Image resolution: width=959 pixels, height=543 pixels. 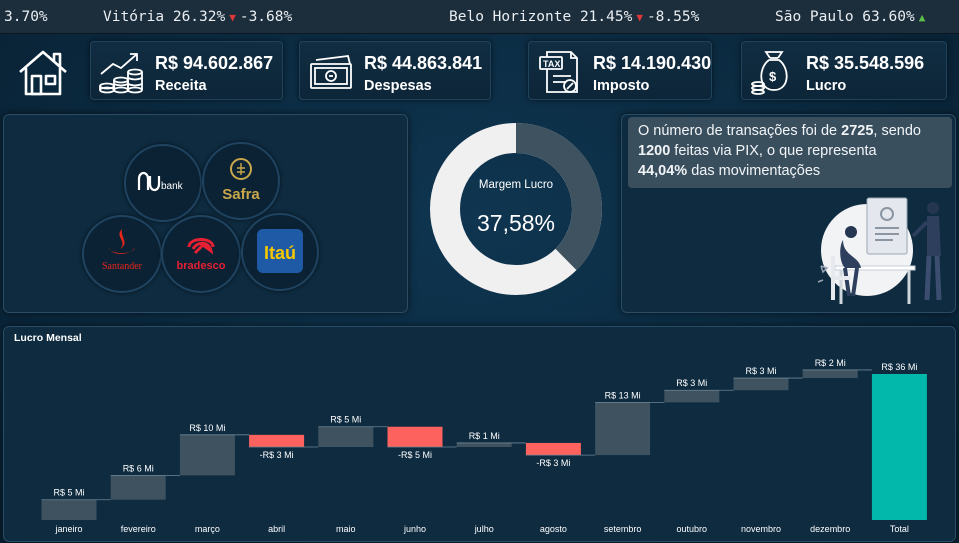 What do you see at coordinates (138, 529) in the screenshot?
I see `x-tick-label-fevereiro: fevereiro` at bounding box center [138, 529].